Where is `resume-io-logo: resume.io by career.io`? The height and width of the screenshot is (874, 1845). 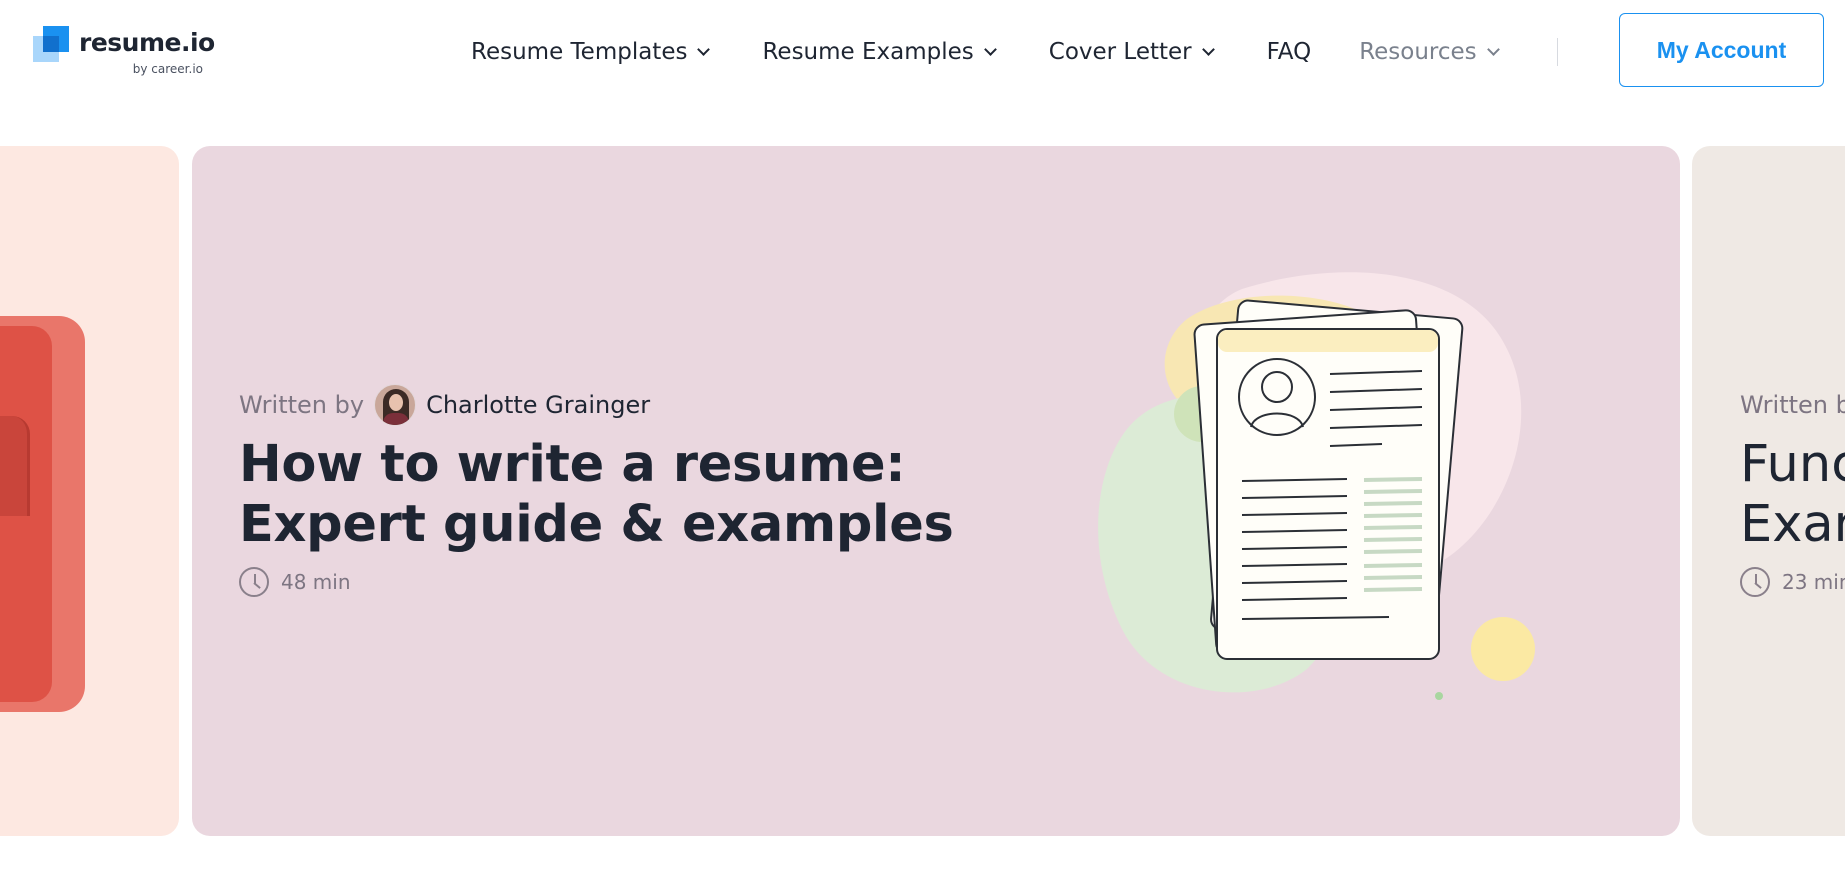 resume-io-logo: resume.io by career.io is located at coordinates (124, 52).